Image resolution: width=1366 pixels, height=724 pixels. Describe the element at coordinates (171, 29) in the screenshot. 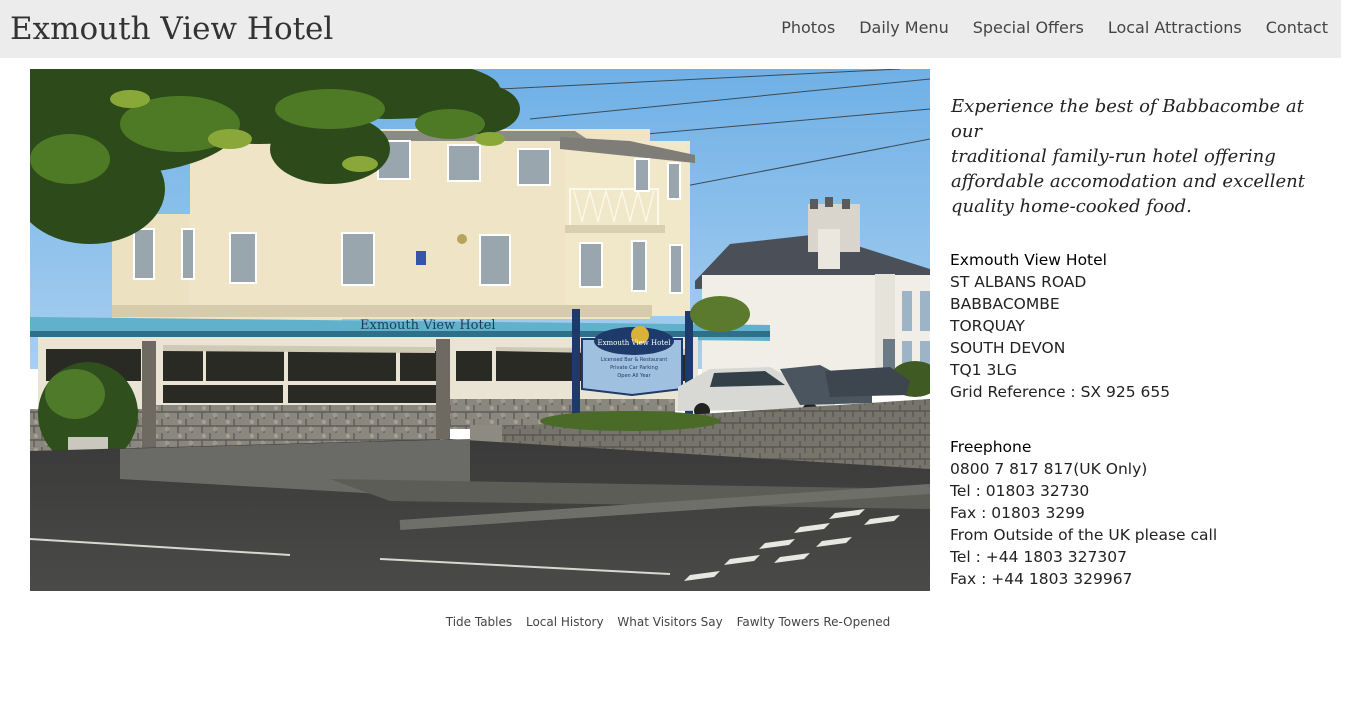

I see `site-title-link: Exmouth View Hotel` at that location.